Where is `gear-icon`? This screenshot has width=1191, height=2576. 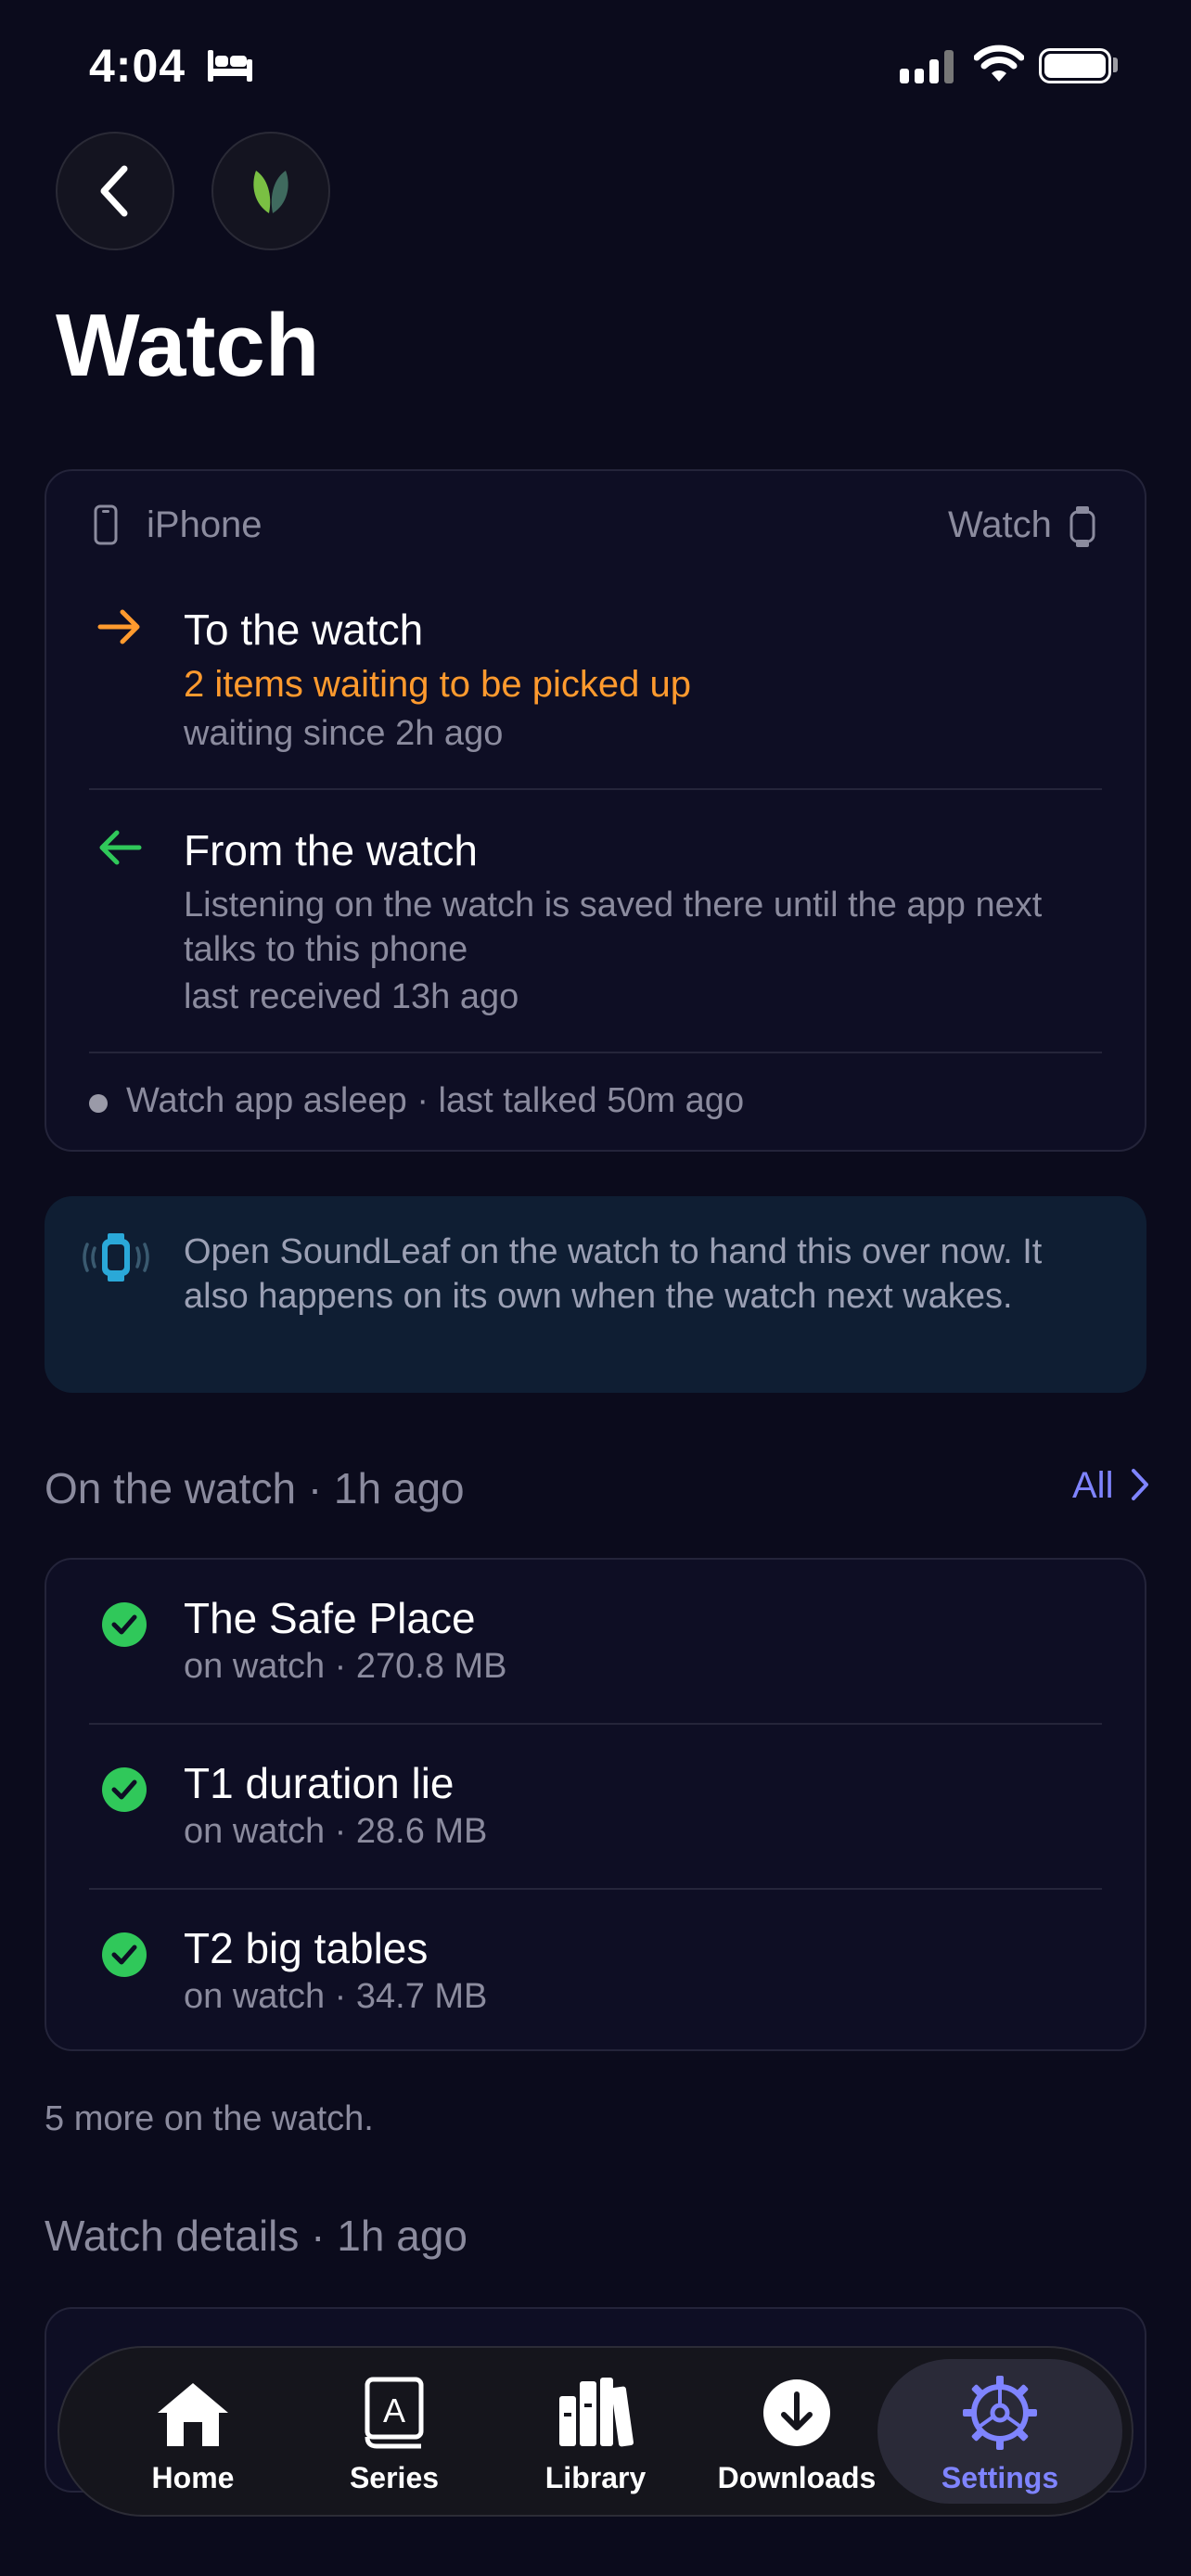 gear-icon is located at coordinates (1000, 2413).